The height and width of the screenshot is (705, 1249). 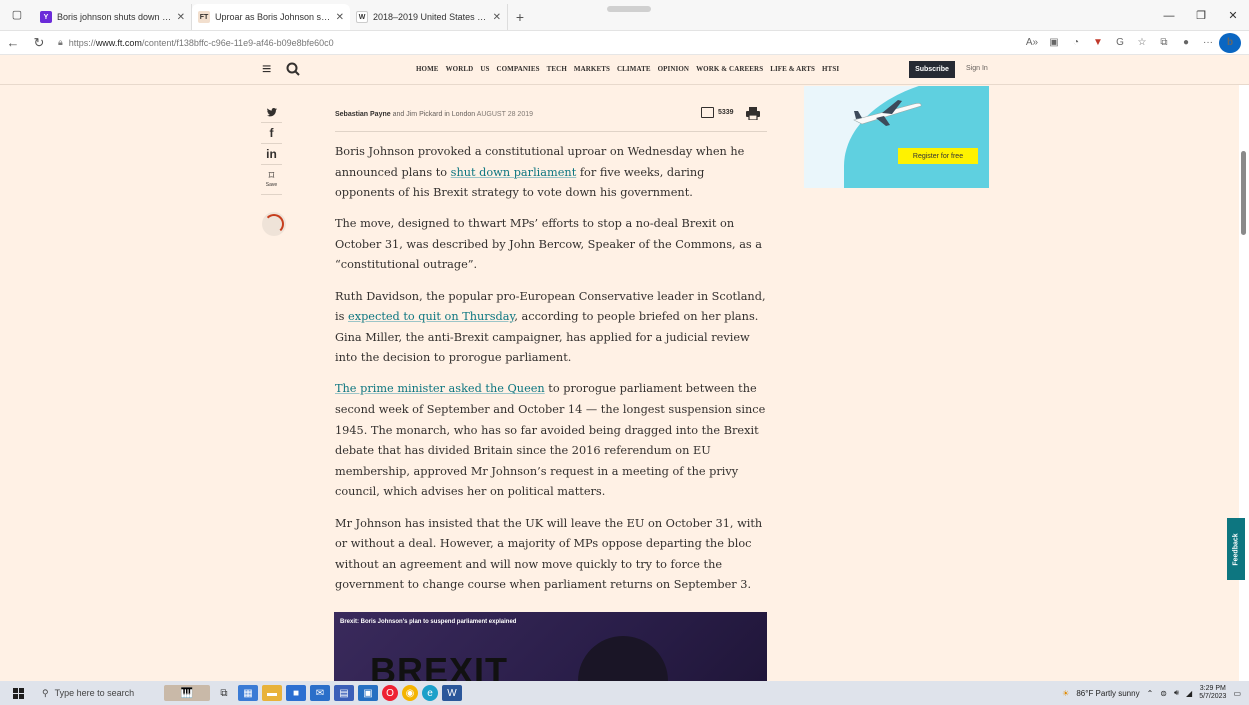 I want to click on nav-work-careers: WORK & CAREERS, so click(x=729, y=69).